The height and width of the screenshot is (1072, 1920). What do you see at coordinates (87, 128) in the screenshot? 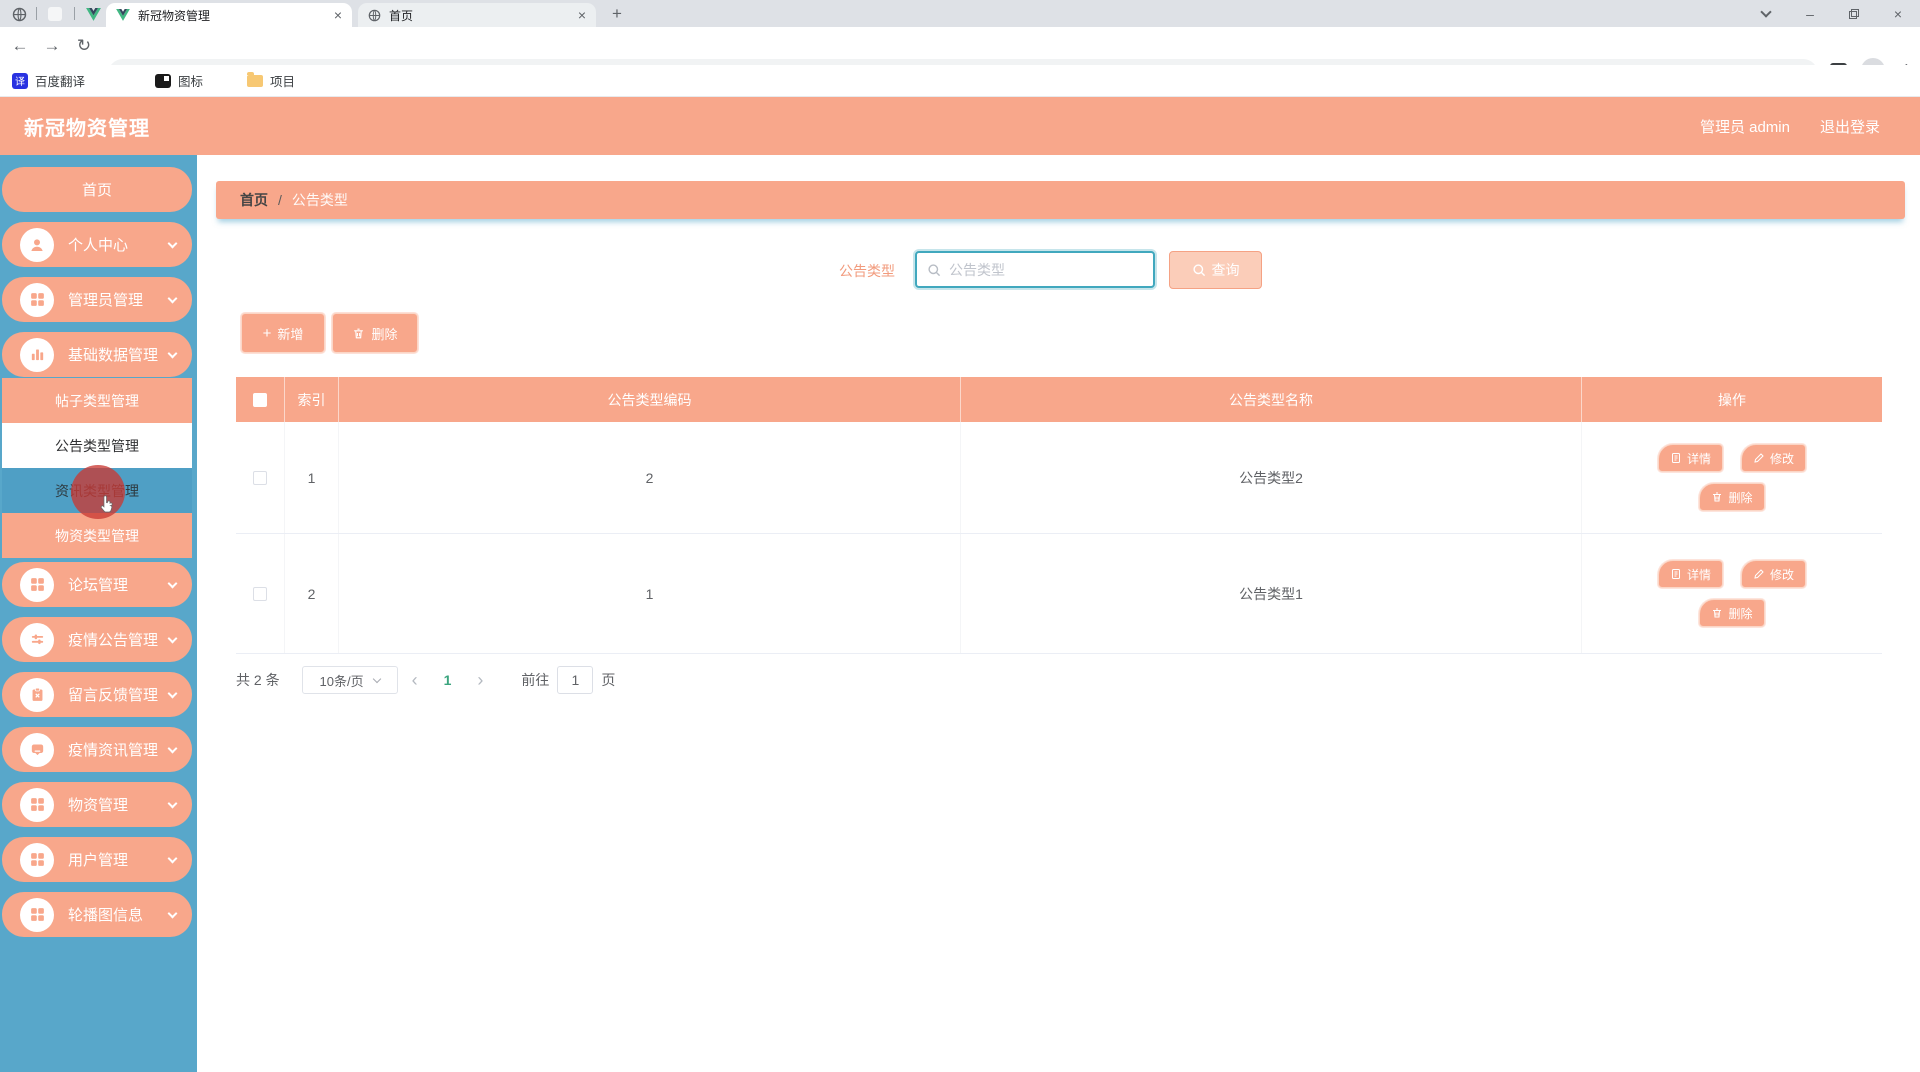
I see `app-title: 新冠物资管理` at bounding box center [87, 128].